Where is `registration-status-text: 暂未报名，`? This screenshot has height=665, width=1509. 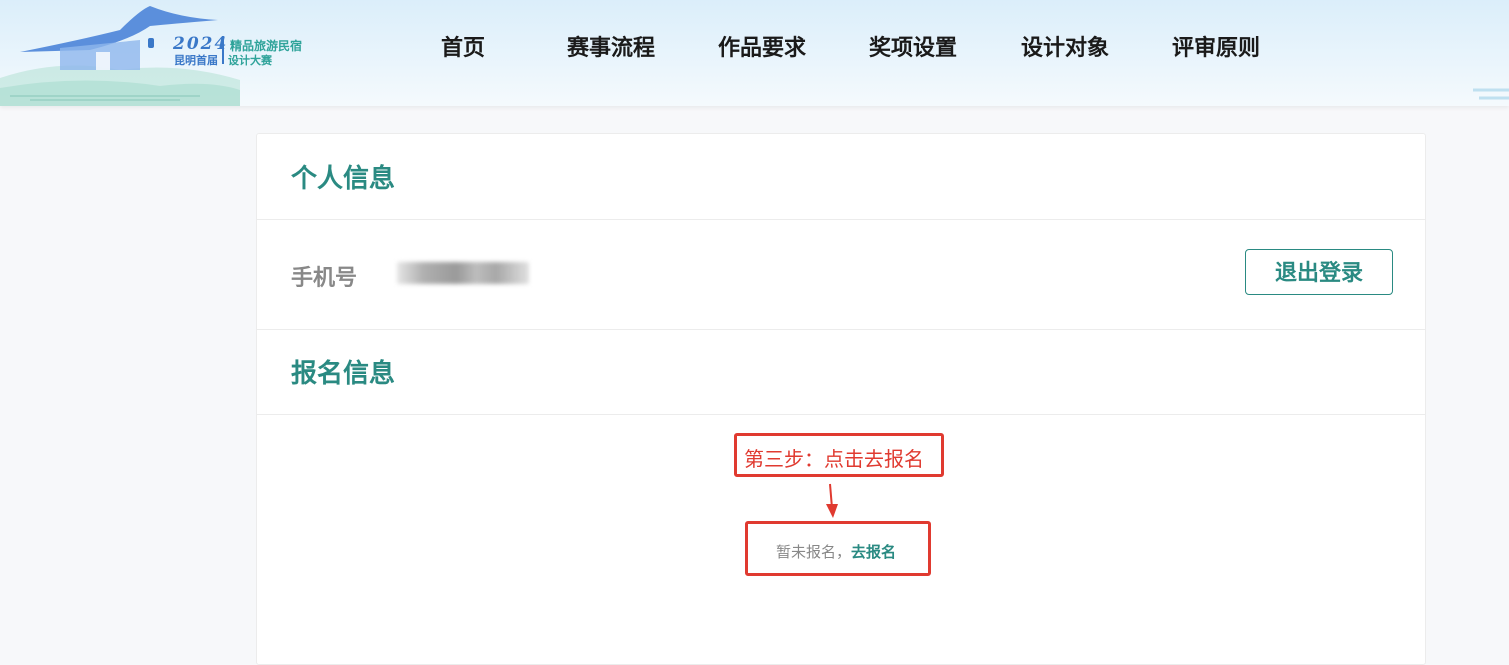 registration-status-text: 暂未报名， is located at coordinates (814, 552).